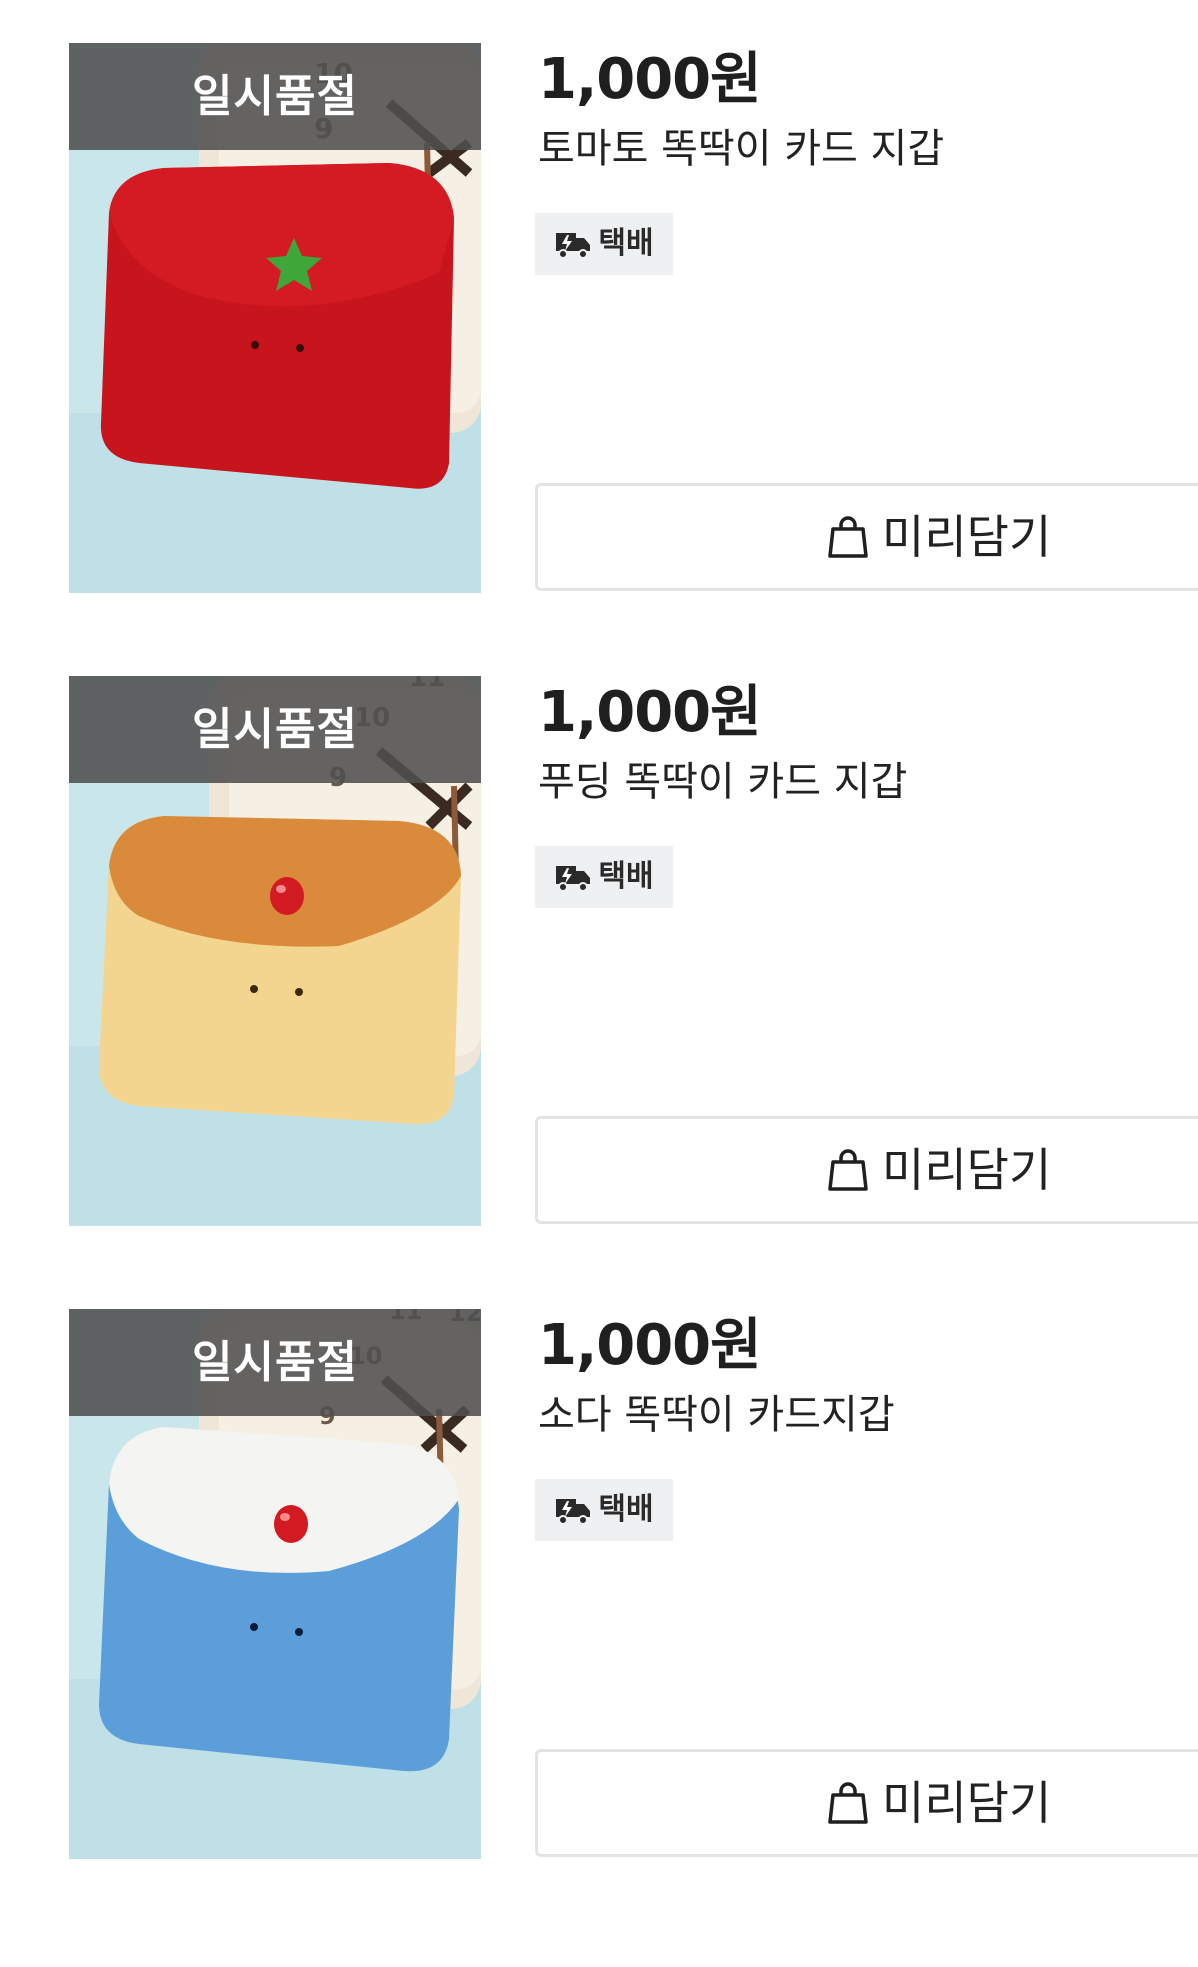 The width and height of the screenshot is (1198, 1967). I want to click on product-image: 11 10 9 일시품절, so click(275, 951).